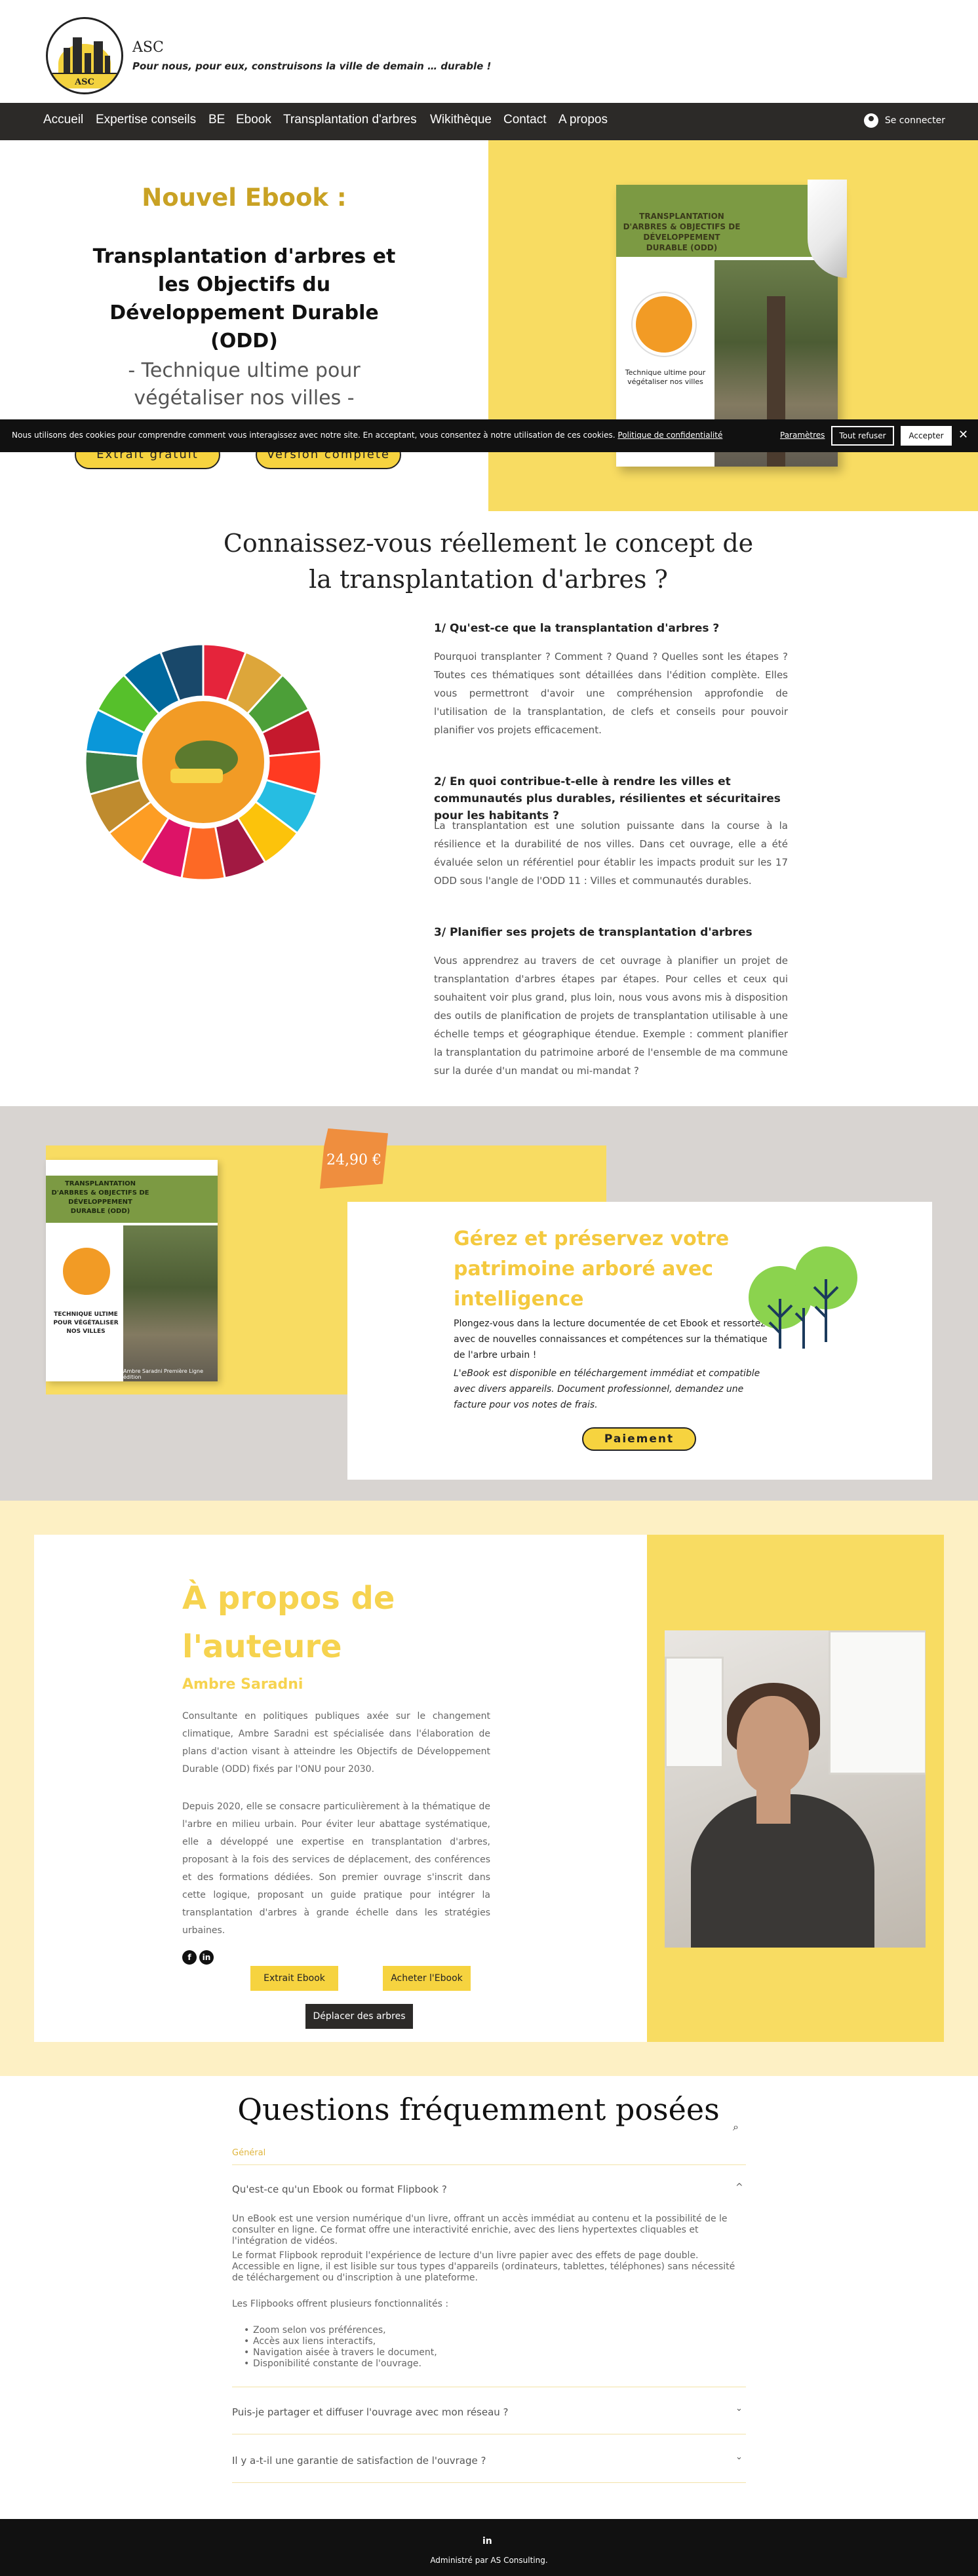  What do you see at coordinates (294, 1978) in the screenshot?
I see `author-extract-button: Extrait Ebook` at bounding box center [294, 1978].